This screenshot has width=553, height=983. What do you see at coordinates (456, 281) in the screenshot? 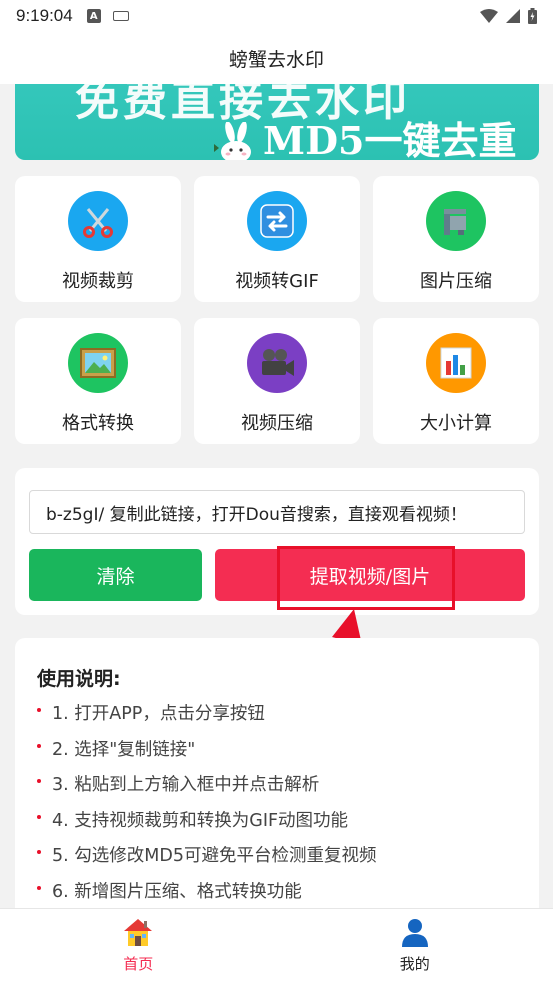
I see `tile-label: 图片压缩` at bounding box center [456, 281].